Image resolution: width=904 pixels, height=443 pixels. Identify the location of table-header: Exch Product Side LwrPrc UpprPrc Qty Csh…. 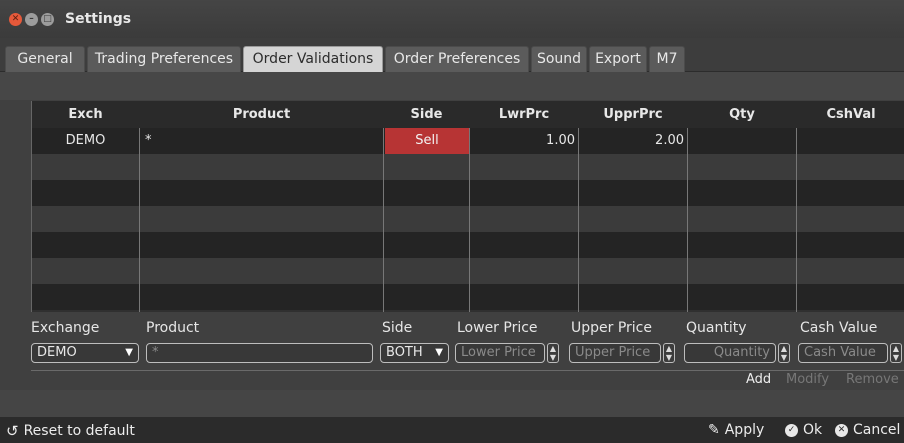
(468, 114).